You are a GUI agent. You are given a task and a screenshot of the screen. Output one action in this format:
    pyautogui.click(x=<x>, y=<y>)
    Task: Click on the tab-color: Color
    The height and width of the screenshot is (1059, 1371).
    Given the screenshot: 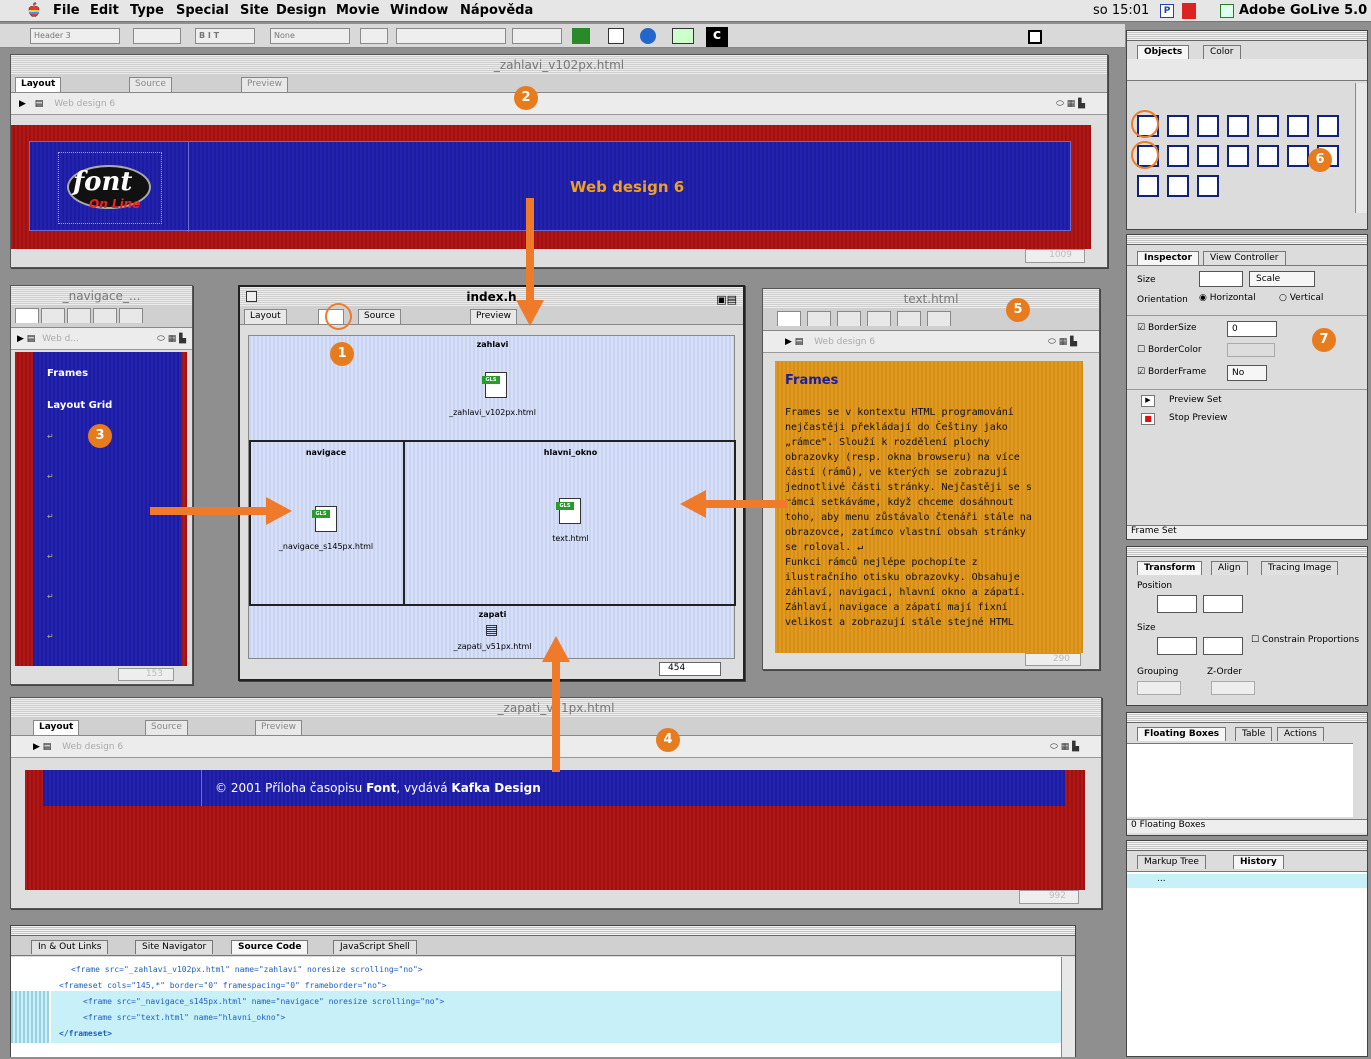 What is the action you would take?
    pyautogui.click(x=1222, y=52)
    